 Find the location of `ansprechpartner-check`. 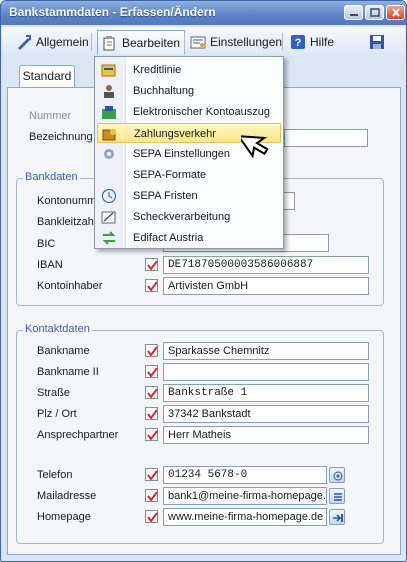

ansprechpartner-check is located at coordinates (151, 434).